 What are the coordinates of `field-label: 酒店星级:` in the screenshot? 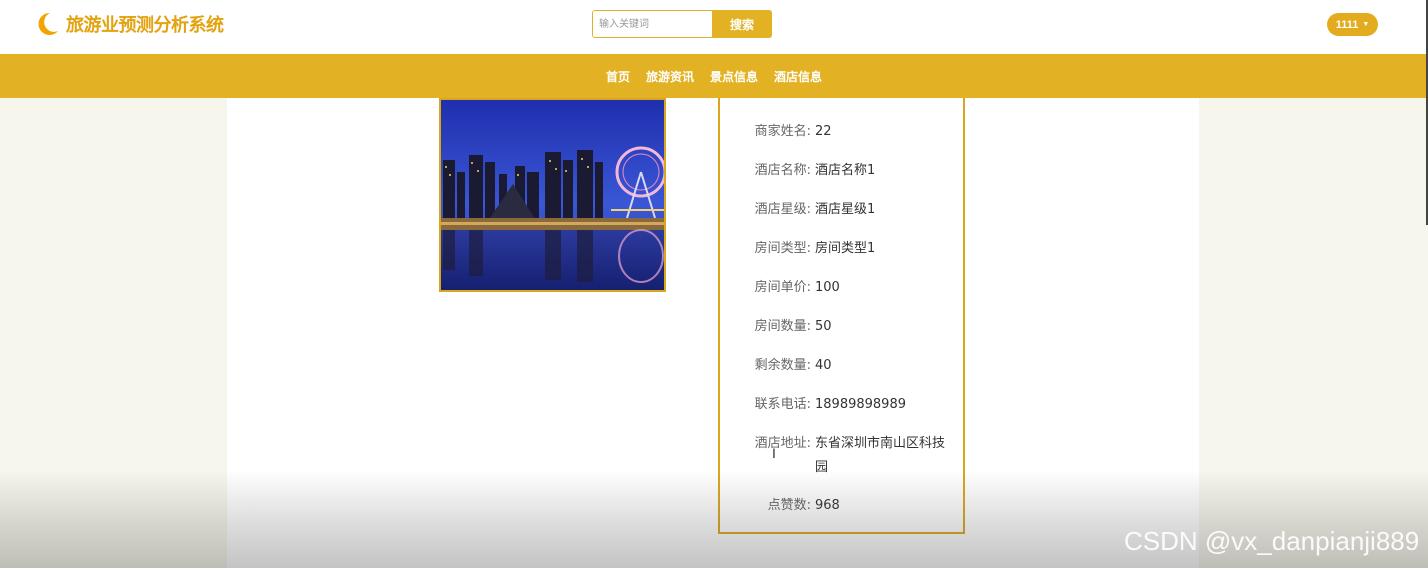 It's located at (782, 209).